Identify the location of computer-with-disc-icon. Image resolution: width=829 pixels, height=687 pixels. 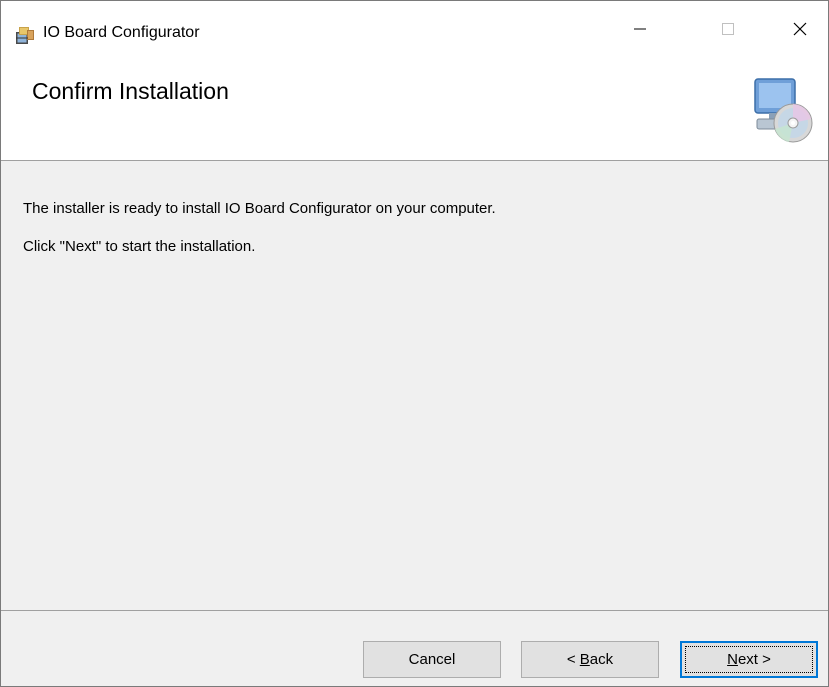
(783, 110).